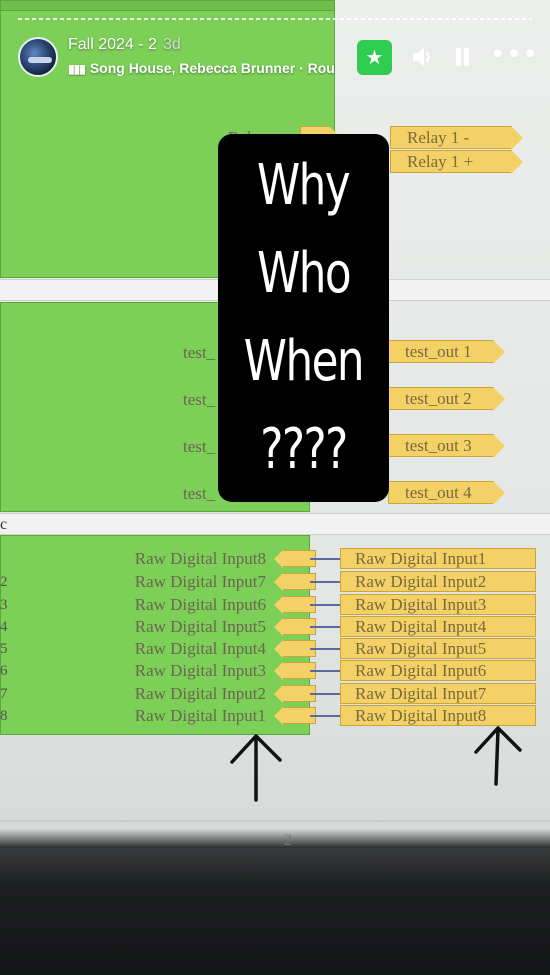 The width and height of the screenshot is (550, 975). Describe the element at coordinates (200, 648) in the screenshot. I see `input-left-label: Raw Digital Input4` at that location.